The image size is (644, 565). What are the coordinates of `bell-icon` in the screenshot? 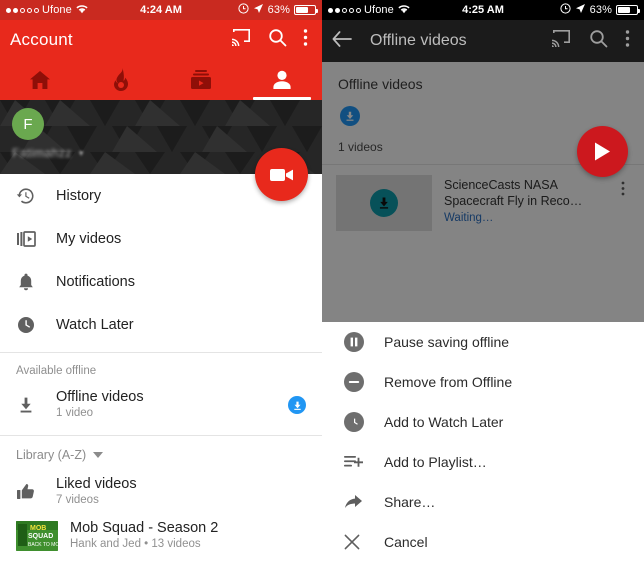 It's located at (36, 282).